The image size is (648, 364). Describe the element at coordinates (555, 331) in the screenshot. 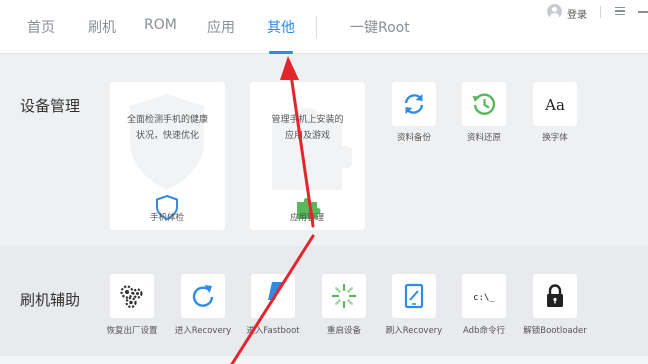

I see `unlock-bootloader-label: 解锁Bootloader` at that location.